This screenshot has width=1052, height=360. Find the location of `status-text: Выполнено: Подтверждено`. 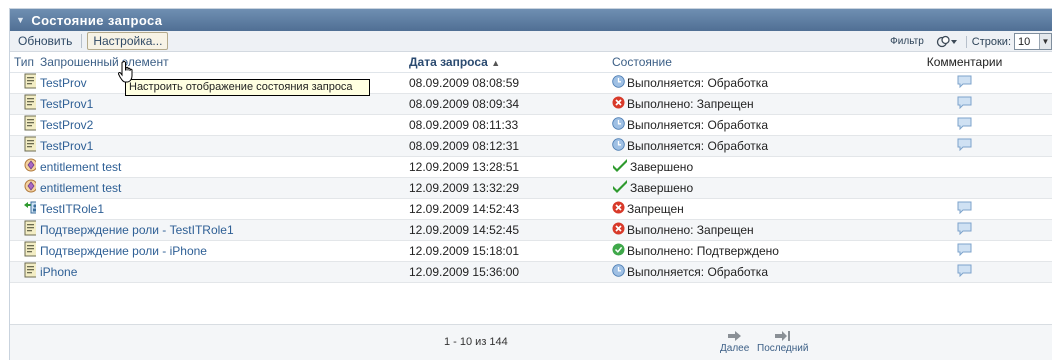

status-text: Выполнено: Подтверждено is located at coordinates (703, 250).